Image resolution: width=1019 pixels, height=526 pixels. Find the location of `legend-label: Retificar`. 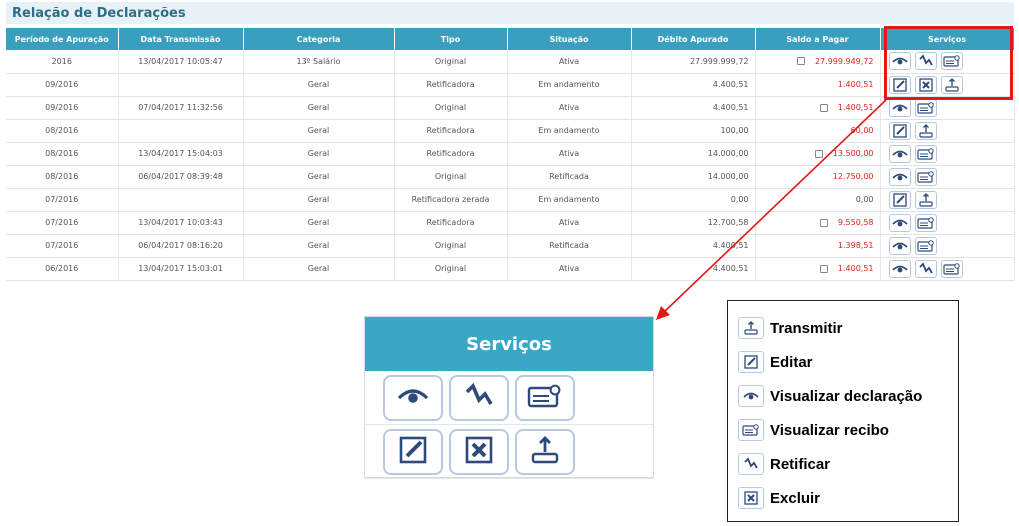

legend-label: Retificar is located at coordinates (800, 464).